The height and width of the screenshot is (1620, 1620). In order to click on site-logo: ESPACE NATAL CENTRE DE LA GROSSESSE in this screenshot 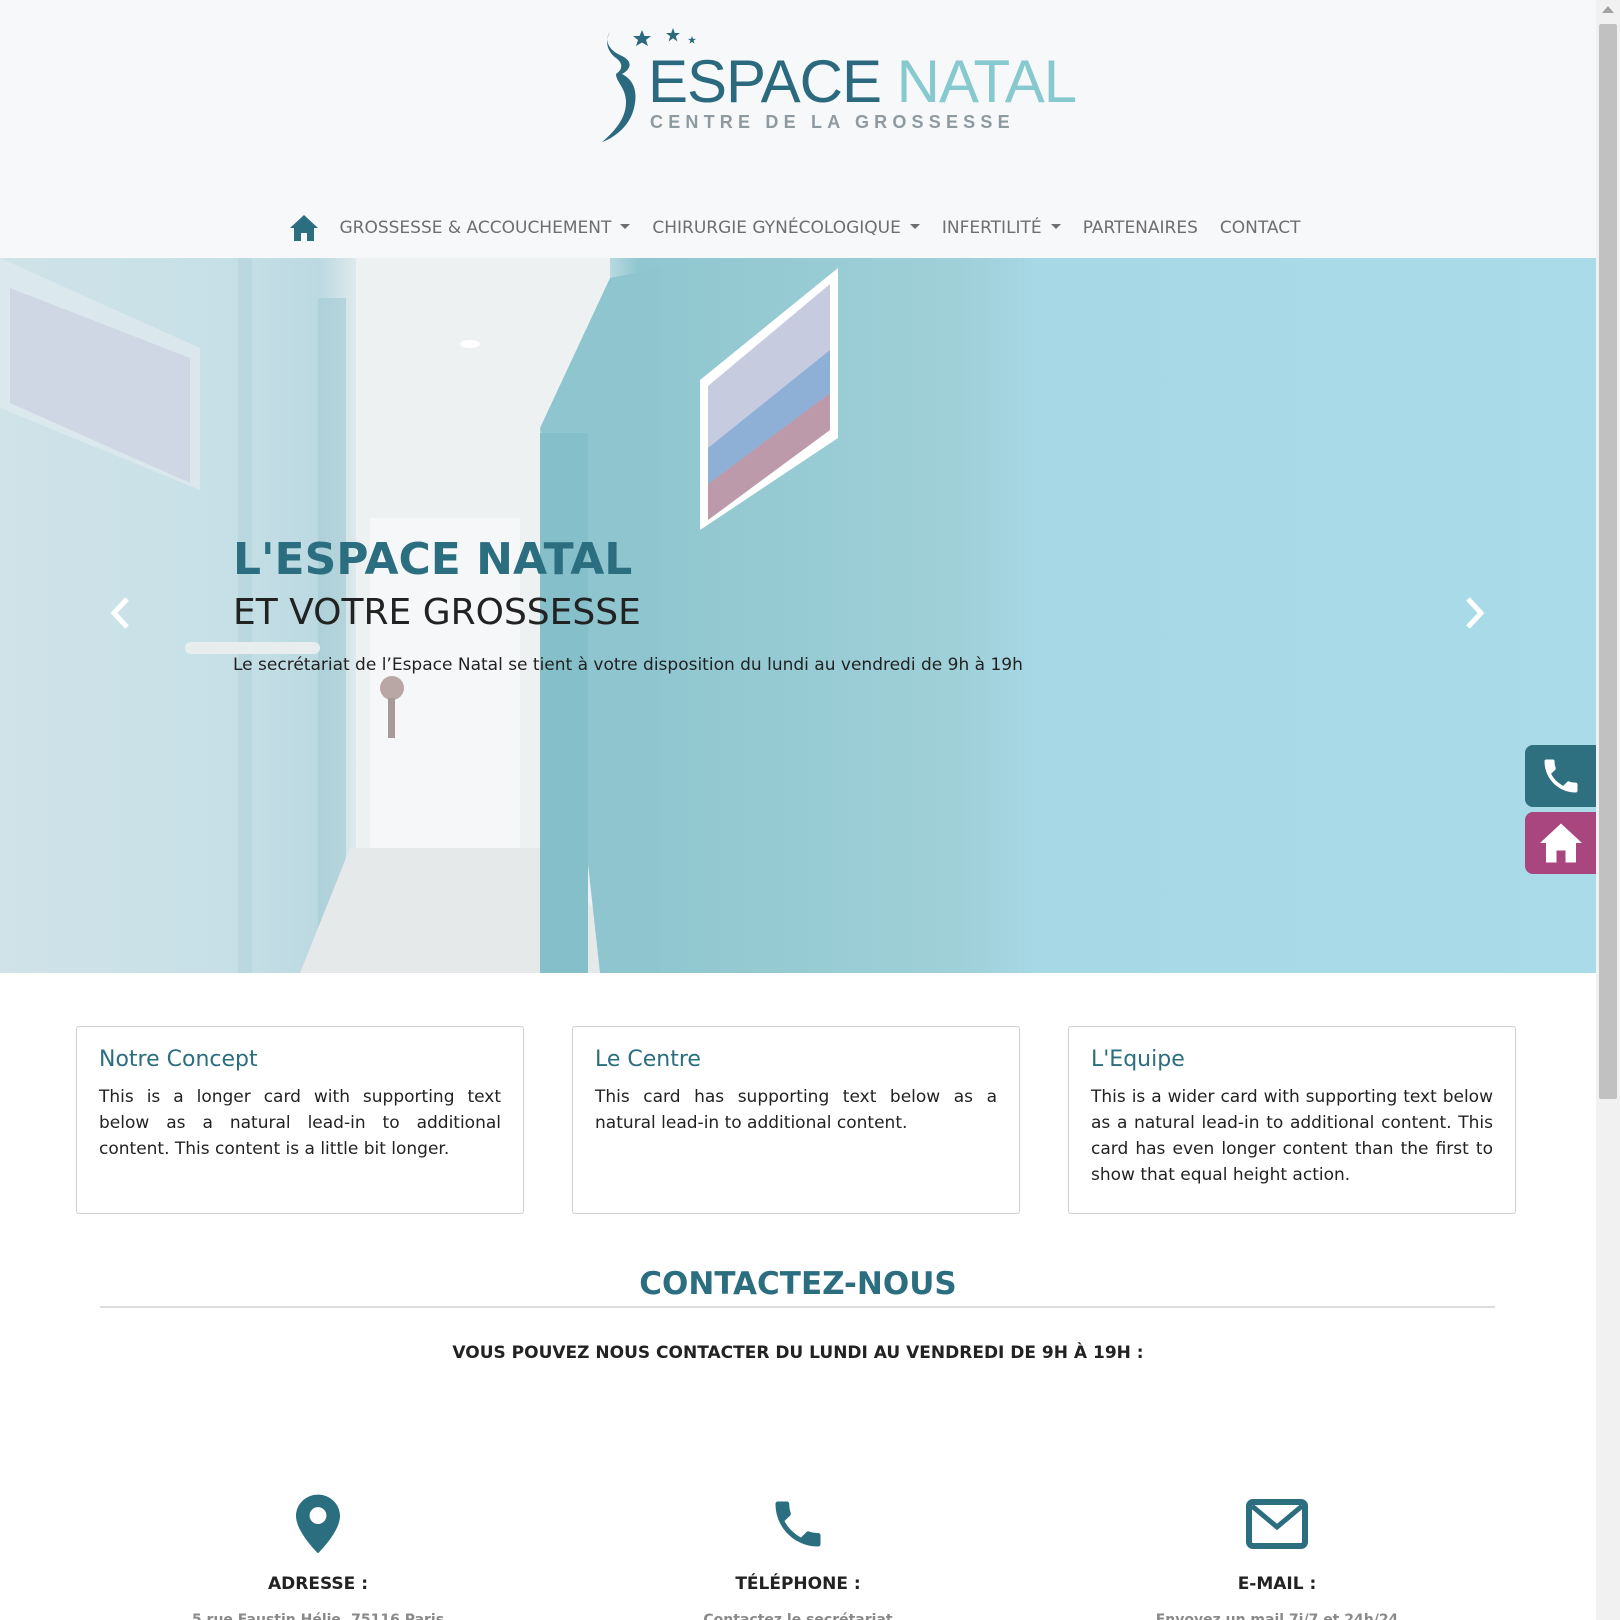, I will do `click(838, 86)`.